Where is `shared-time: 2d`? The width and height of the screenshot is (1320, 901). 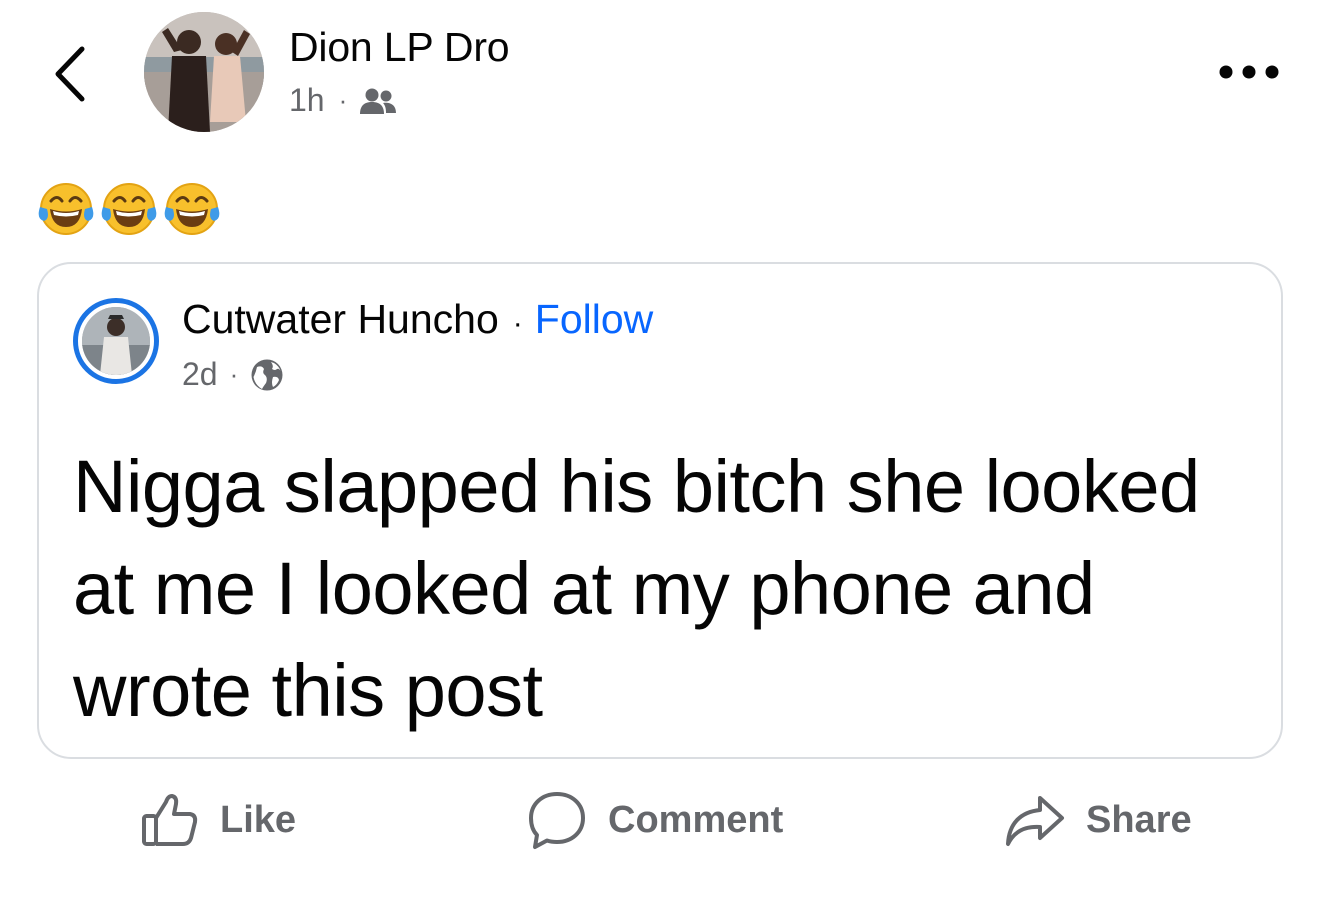
shared-time: 2d is located at coordinates (200, 374).